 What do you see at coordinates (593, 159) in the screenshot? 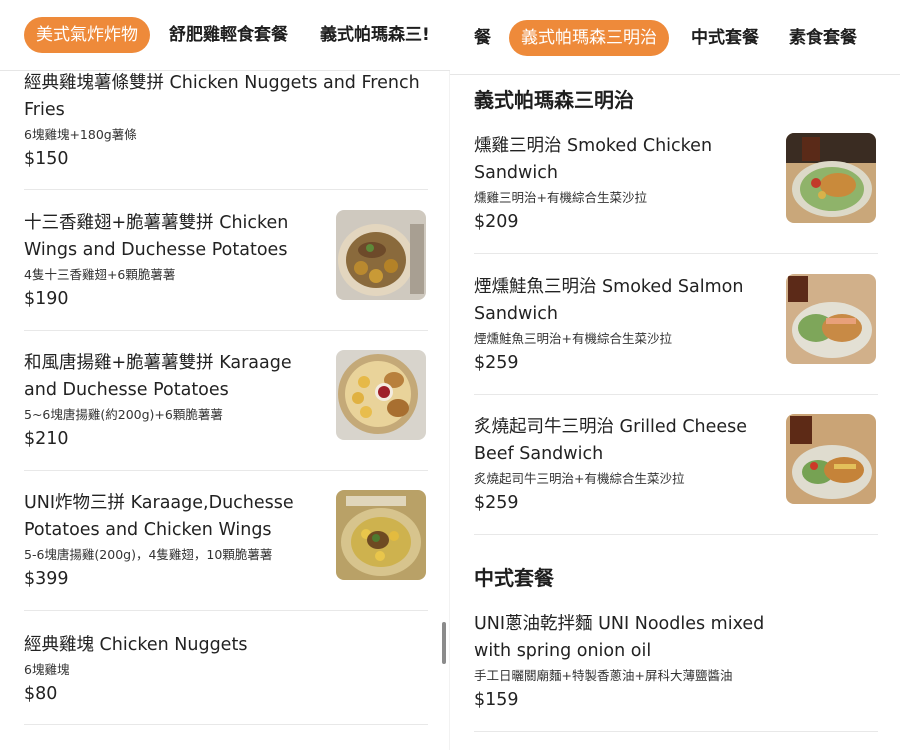
I see `menu-item-name: 燻雞三明治 Smoked Chicken Sandwich` at bounding box center [593, 159].